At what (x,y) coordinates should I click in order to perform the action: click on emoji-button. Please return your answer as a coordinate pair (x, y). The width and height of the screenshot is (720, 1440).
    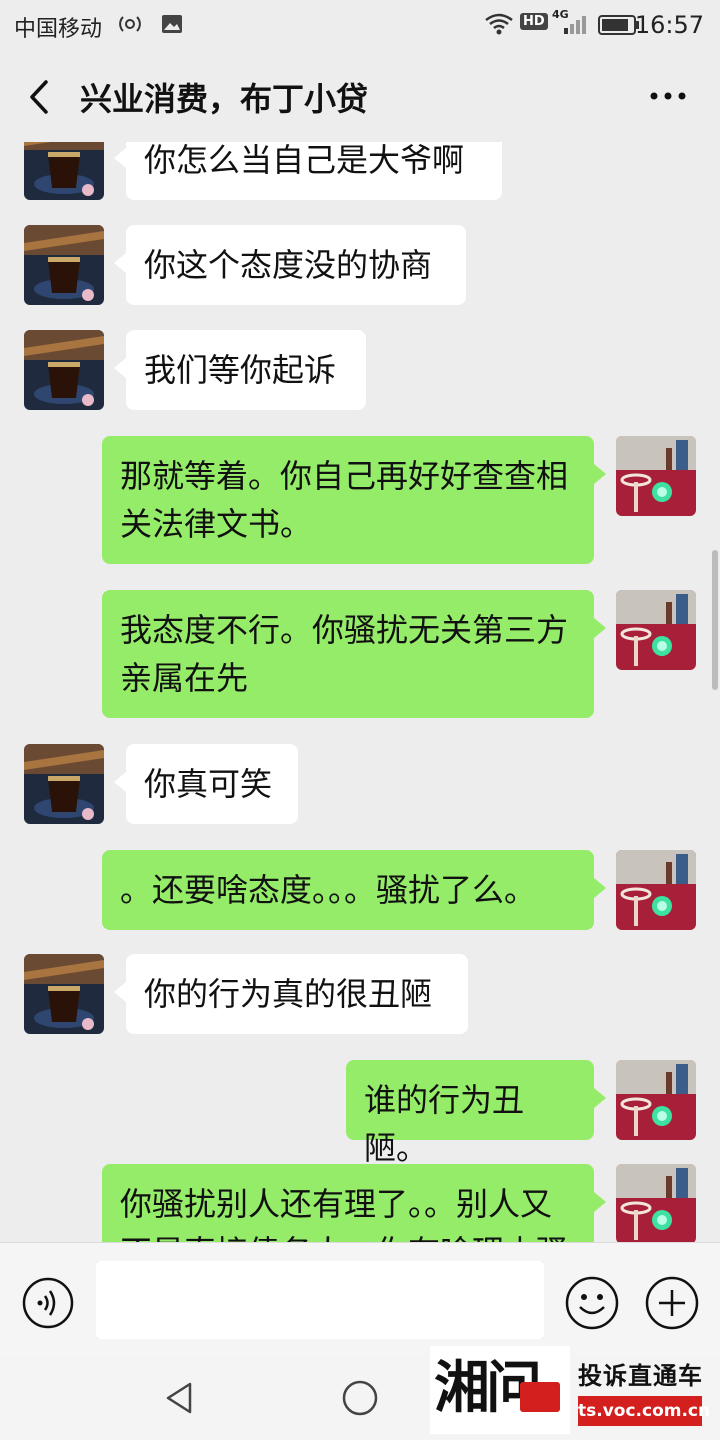
    Looking at the image, I should click on (592, 1303).